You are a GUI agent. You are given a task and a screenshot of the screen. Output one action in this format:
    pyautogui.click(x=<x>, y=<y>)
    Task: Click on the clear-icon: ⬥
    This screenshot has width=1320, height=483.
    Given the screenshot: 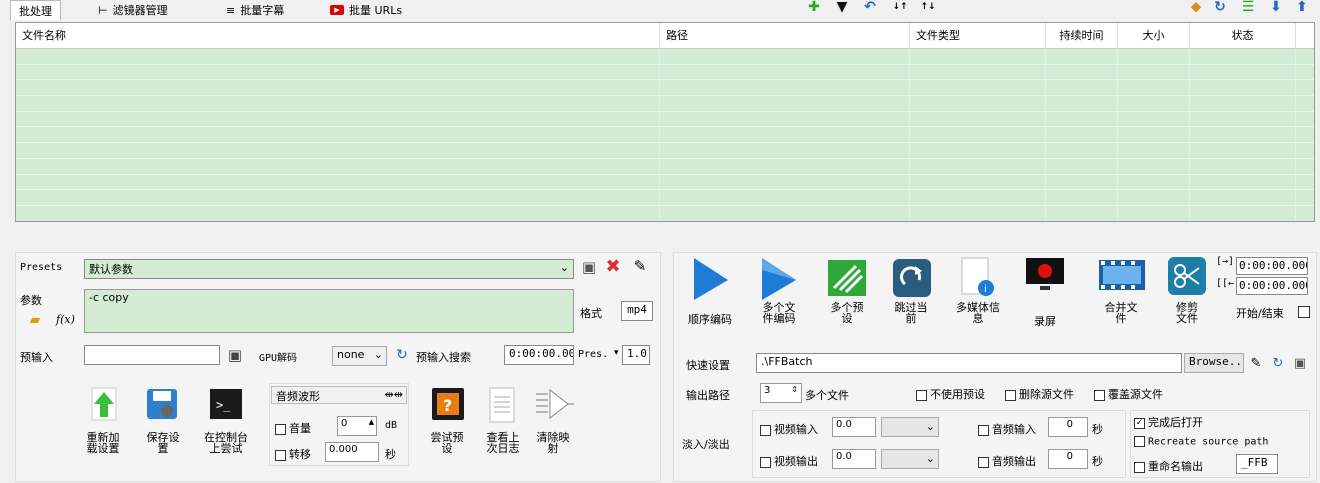 What is the action you would take?
    pyautogui.click(x=1196, y=7)
    